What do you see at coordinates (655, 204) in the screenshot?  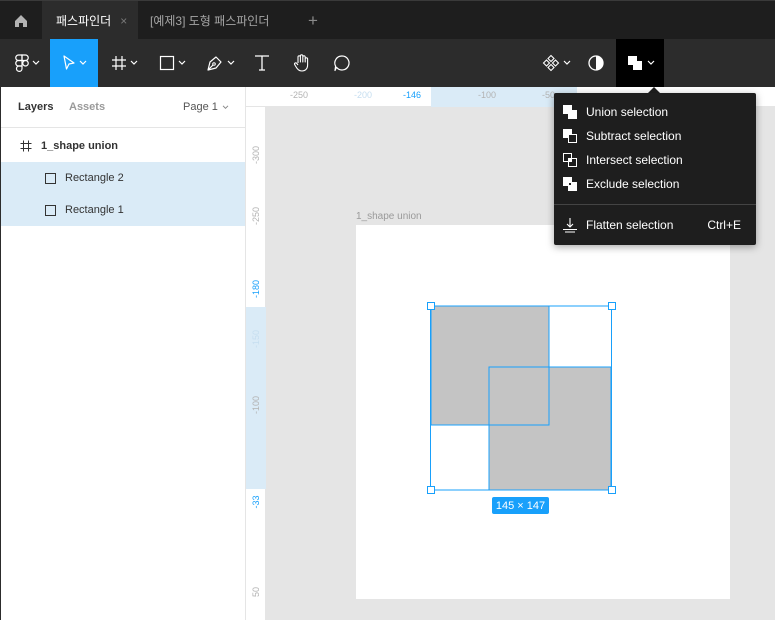 I see `menu-separator` at bounding box center [655, 204].